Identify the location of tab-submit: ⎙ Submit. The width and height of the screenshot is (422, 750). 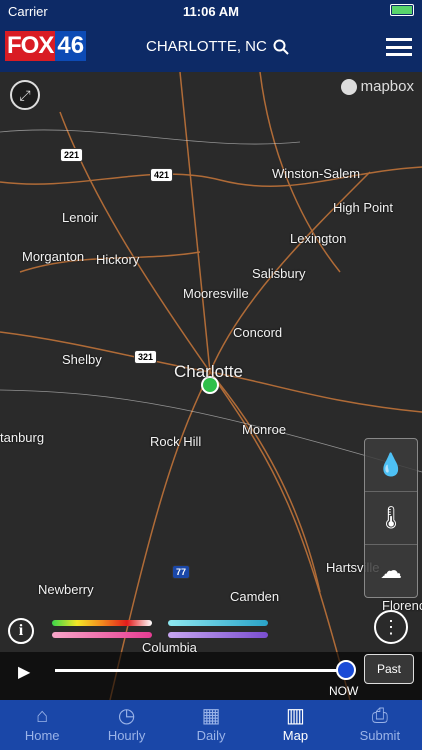
(380, 725).